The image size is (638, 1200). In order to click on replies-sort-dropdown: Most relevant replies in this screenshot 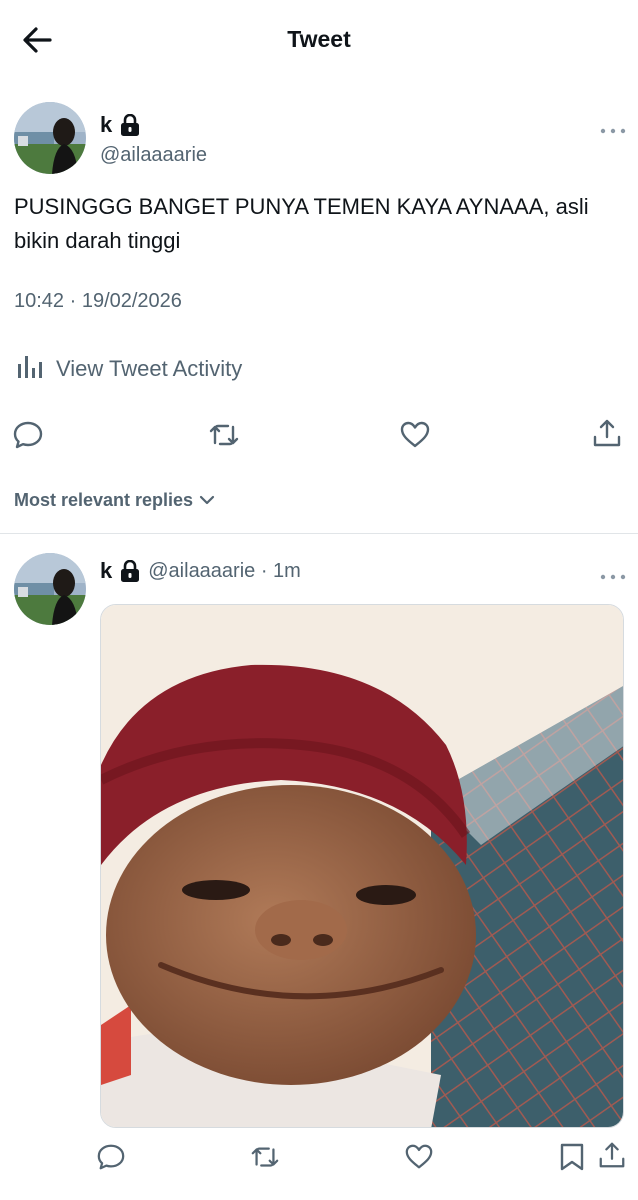, I will do `click(114, 500)`.